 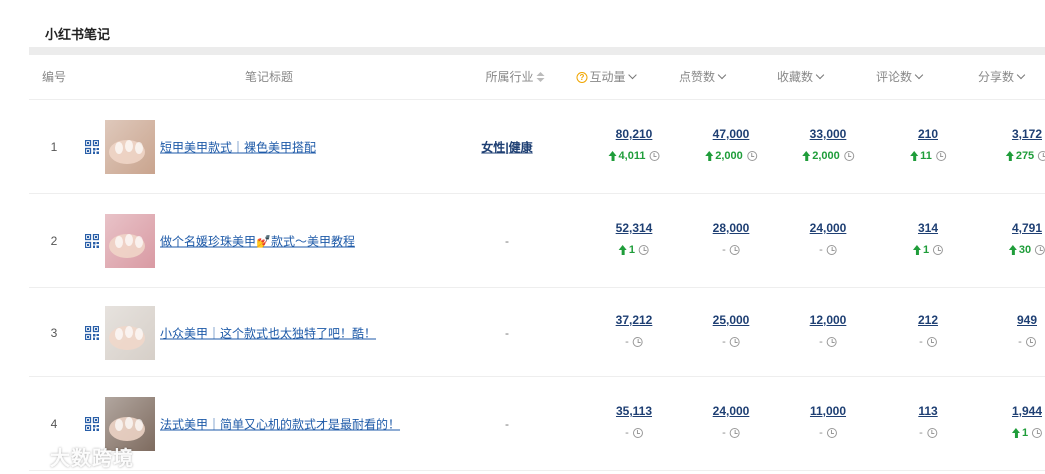 I want to click on metric-comments-value: 113, so click(x=927, y=411).